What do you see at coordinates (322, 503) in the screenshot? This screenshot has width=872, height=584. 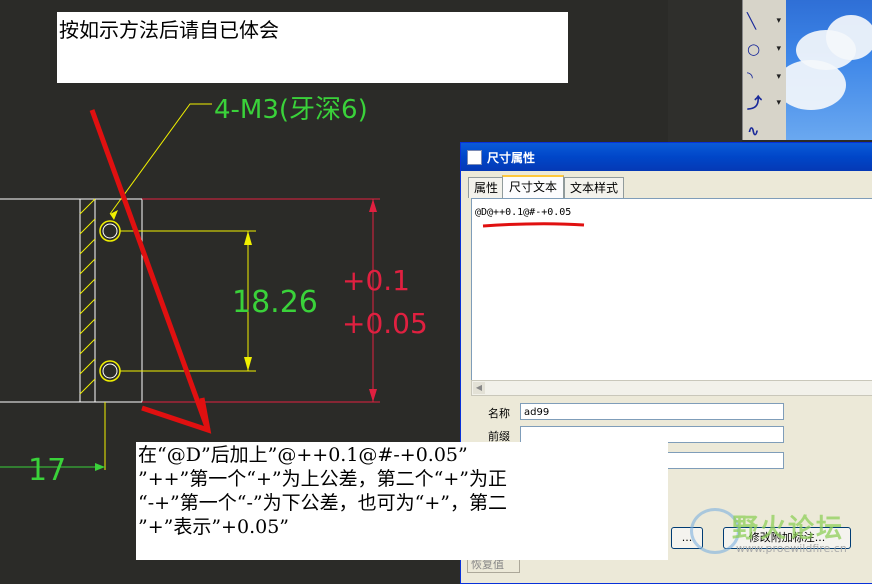 I see `instruction-line-3: “-+”第一个“-”为下公差，也可为“+”，第二` at bounding box center [322, 503].